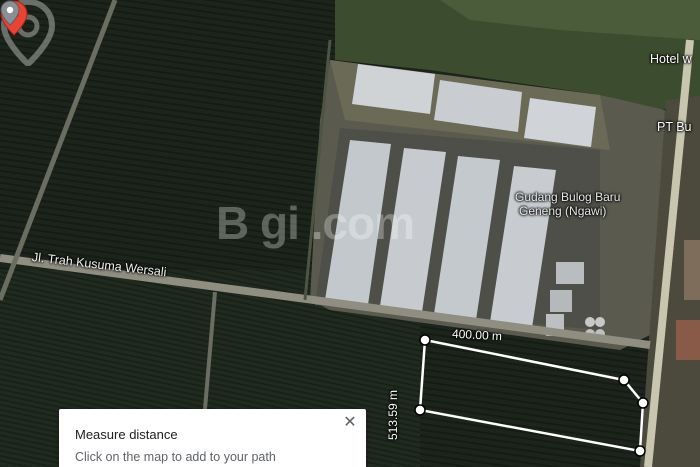  I want to click on watermark: B gi .com, so click(315, 223).